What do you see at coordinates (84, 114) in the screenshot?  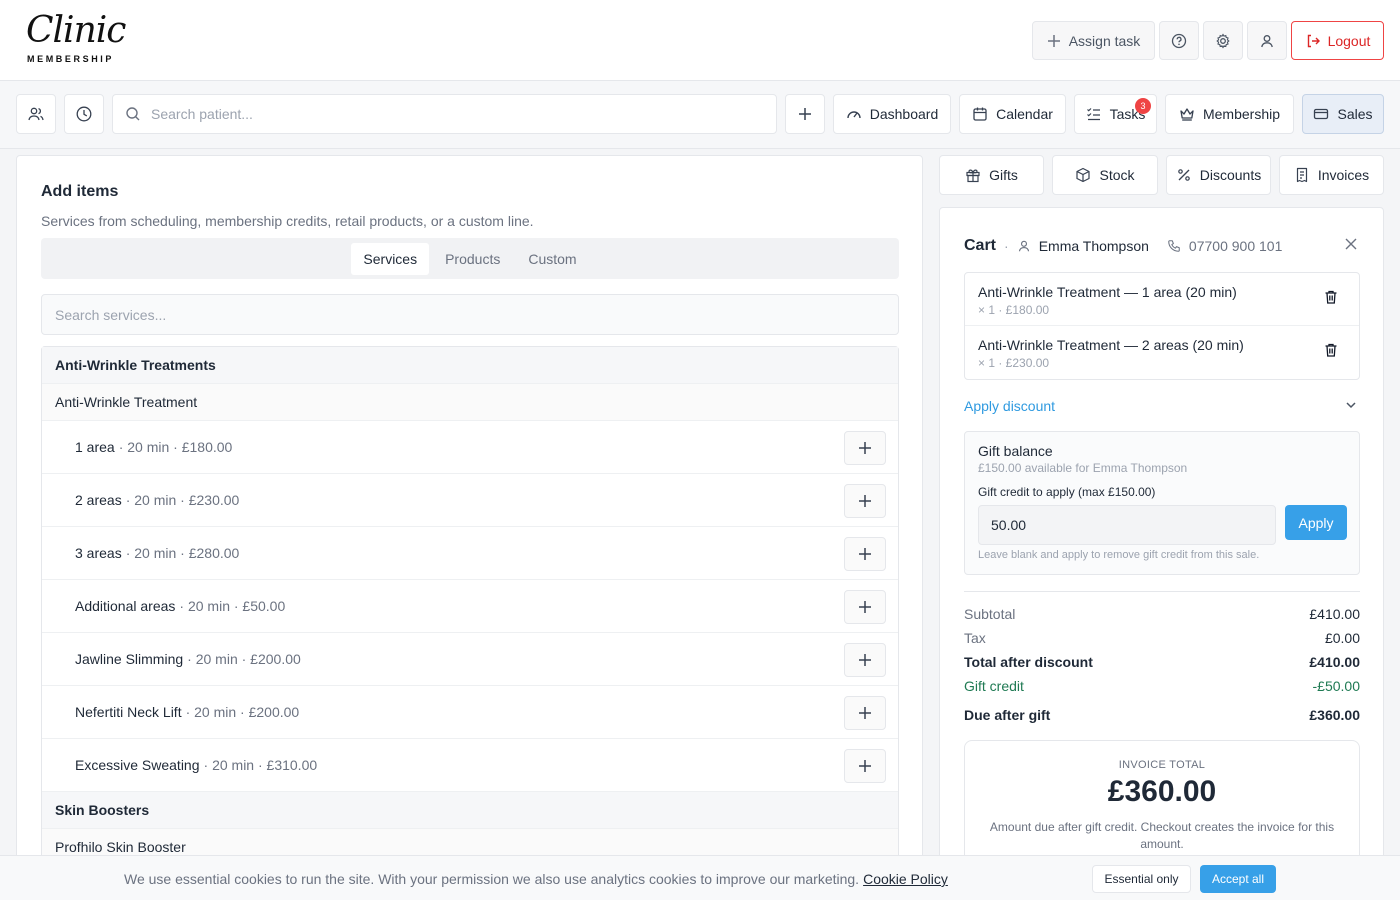 I see `history-button` at bounding box center [84, 114].